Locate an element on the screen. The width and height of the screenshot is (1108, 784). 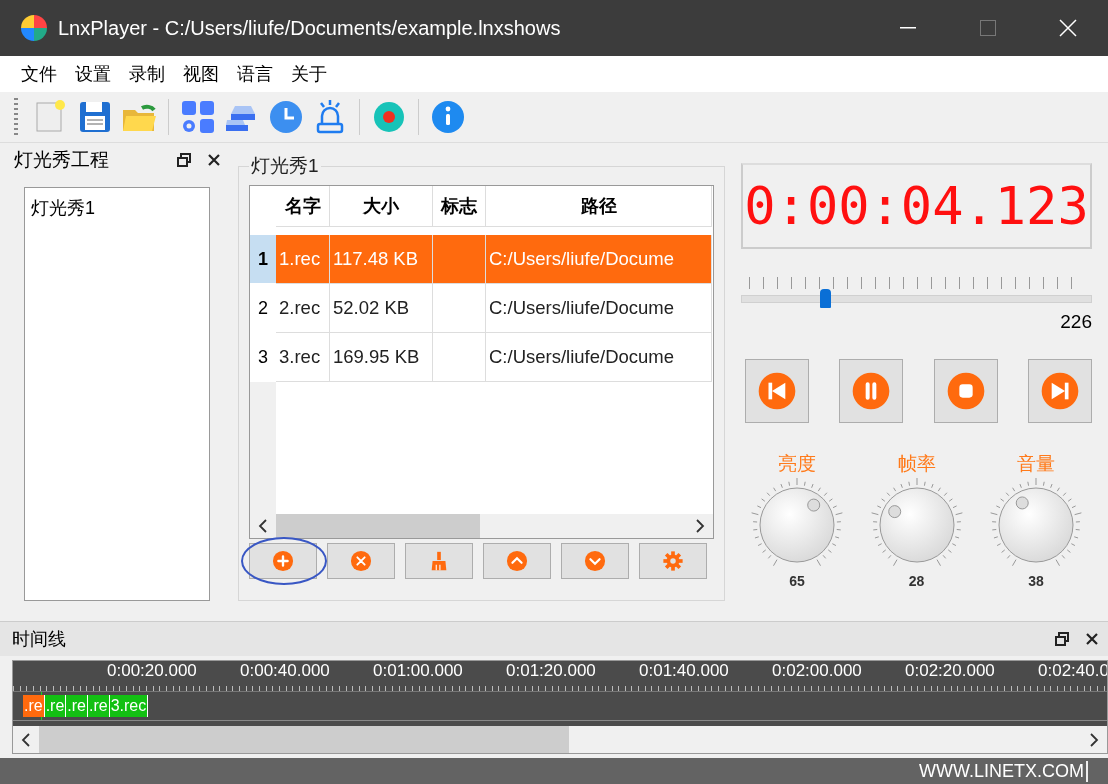
ruler-label: 0:00:20.000 is located at coordinates (152, 671).